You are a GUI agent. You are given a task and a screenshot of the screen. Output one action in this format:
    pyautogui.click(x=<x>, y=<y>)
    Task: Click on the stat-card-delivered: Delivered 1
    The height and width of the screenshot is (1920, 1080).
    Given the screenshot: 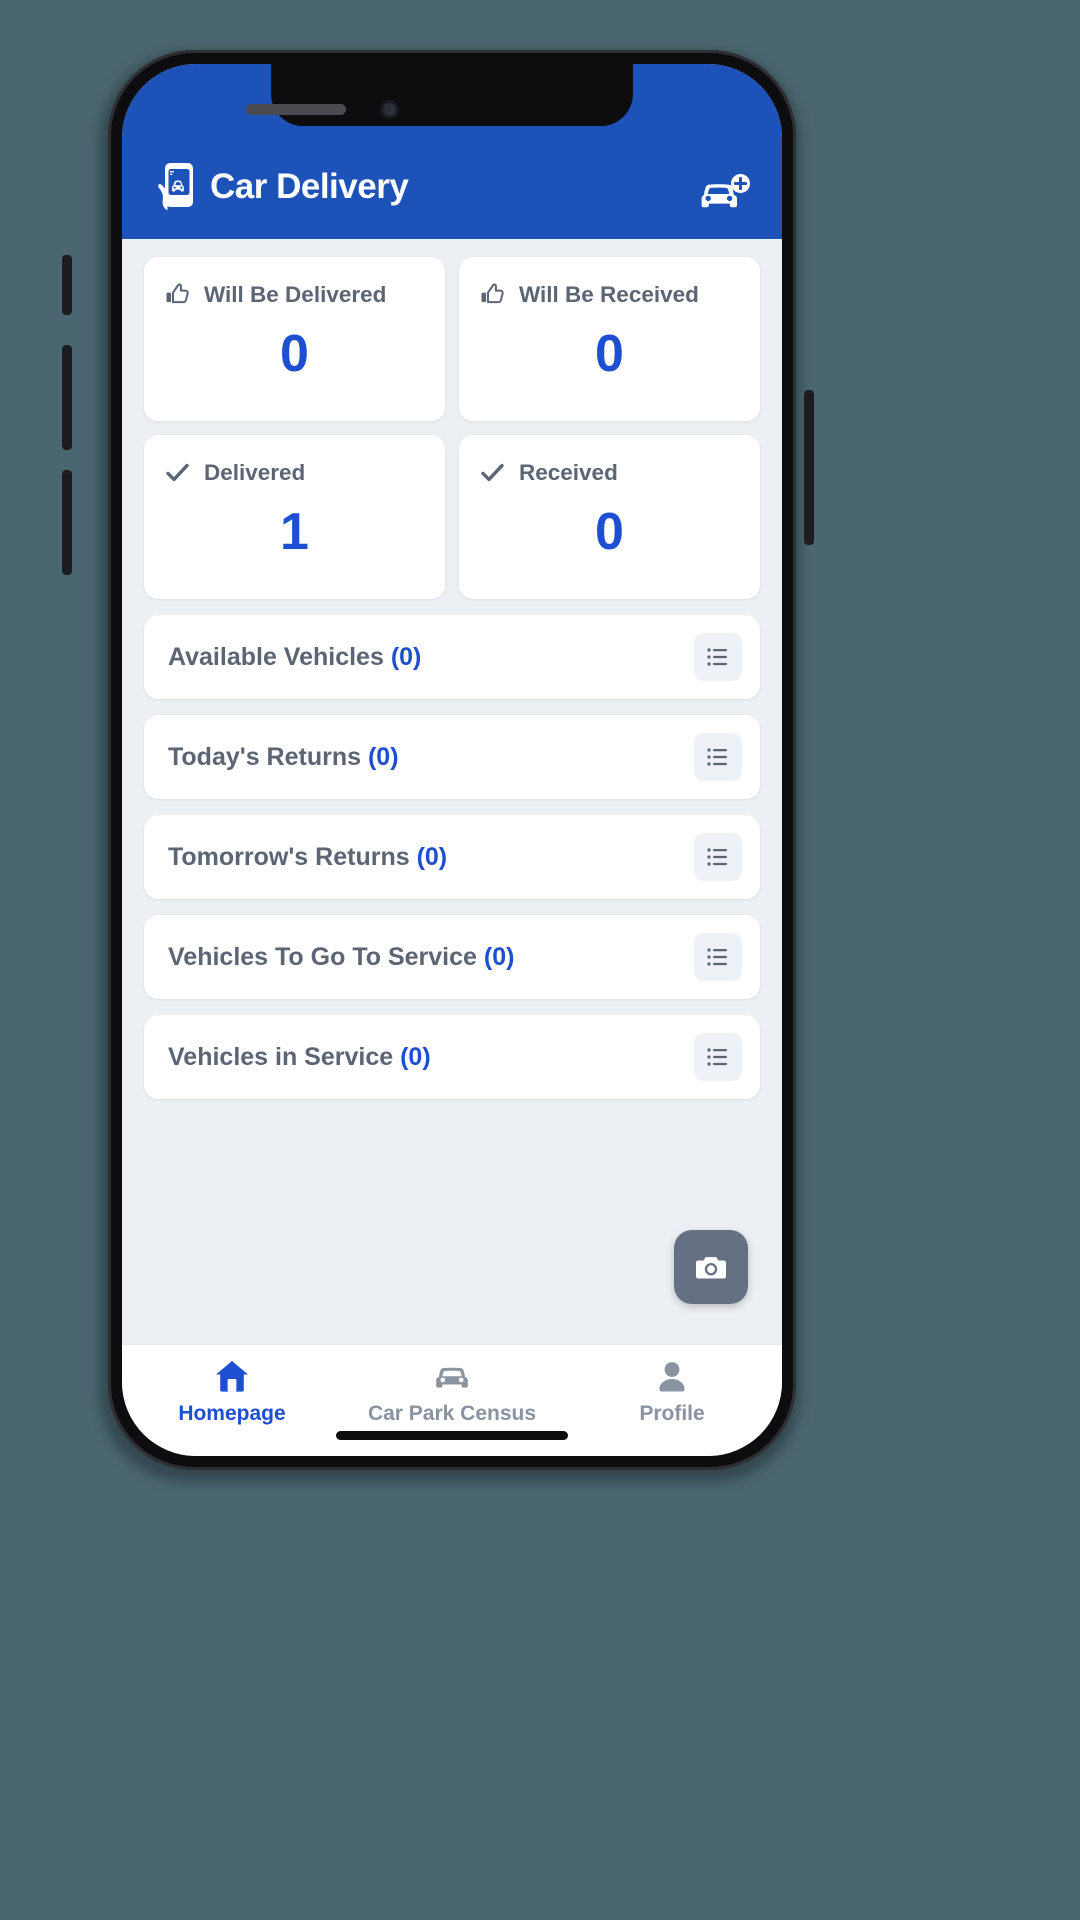 What is the action you would take?
    pyautogui.click(x=294, y=517)
    